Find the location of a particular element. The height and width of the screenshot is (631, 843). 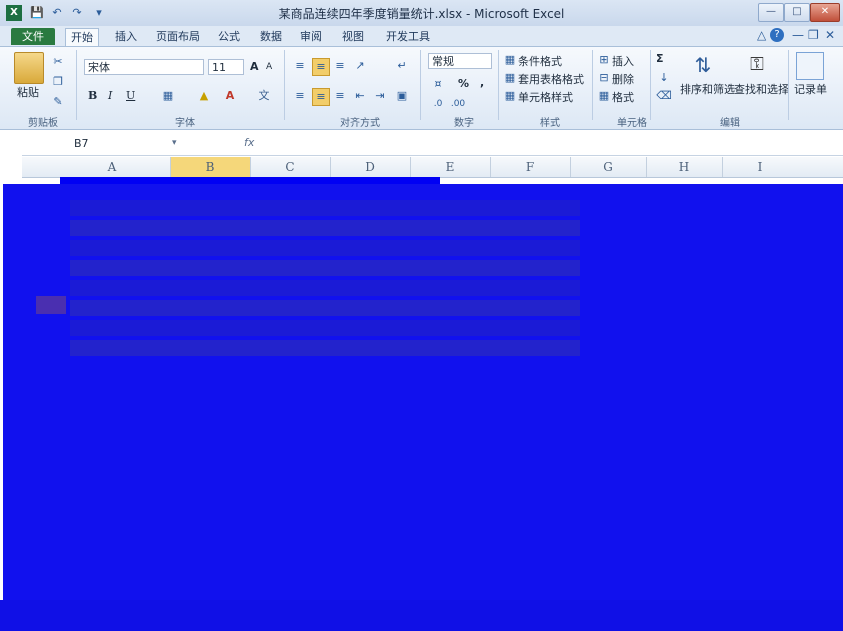

align-left-icon: ≡ is located at coordinates (300, 96).